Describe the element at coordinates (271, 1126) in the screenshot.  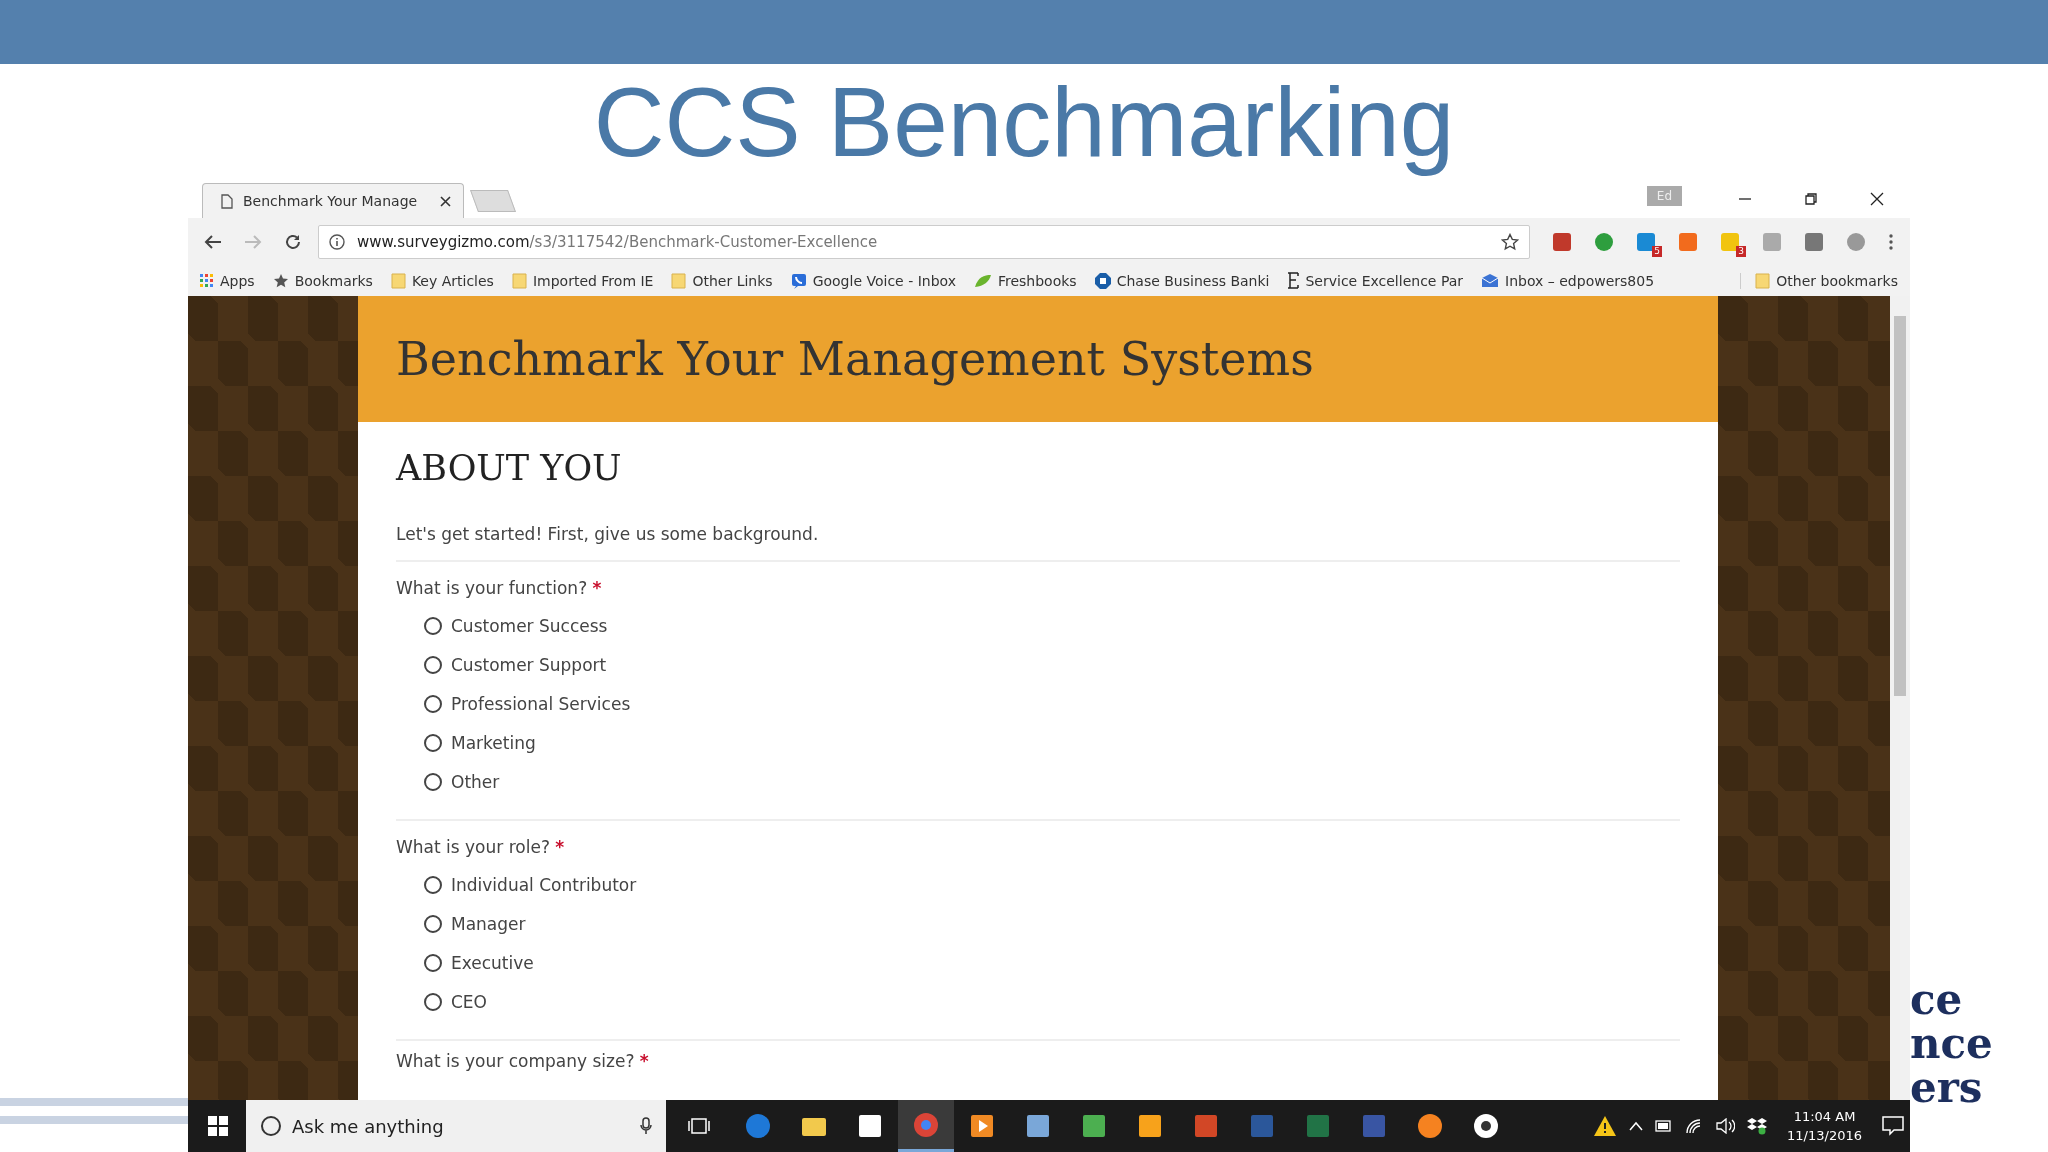
I see `search-circle-icon` at that location.